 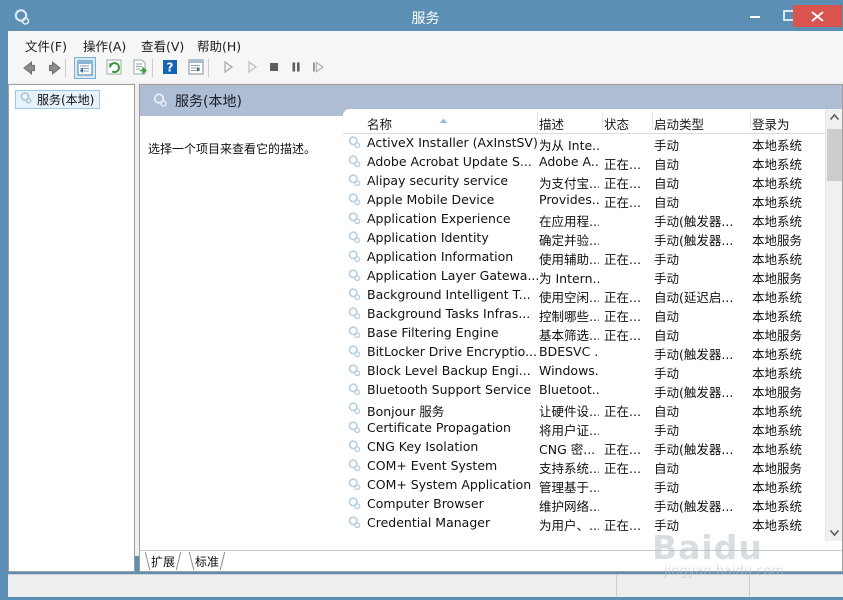 What do you see at coordinates (55, 68) in the screenshot?
I see `forward-arrow-icon` at bounding box center [55, 68].